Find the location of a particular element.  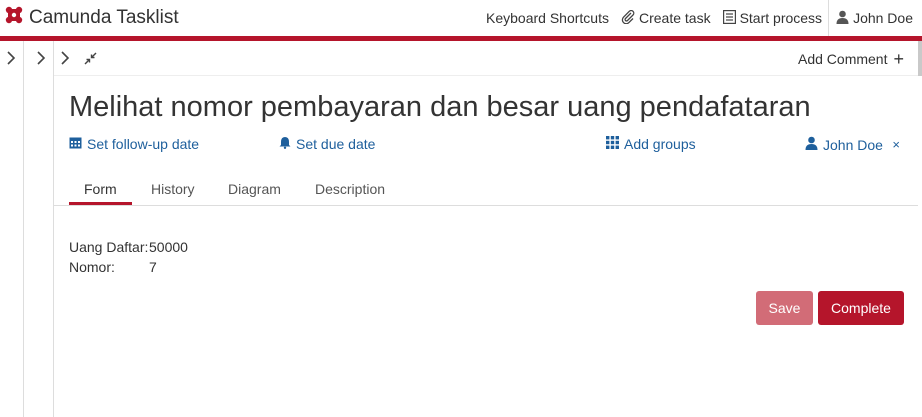

form-field-row: Uang Daftar: 50000 is located at coordinates (128, 247).